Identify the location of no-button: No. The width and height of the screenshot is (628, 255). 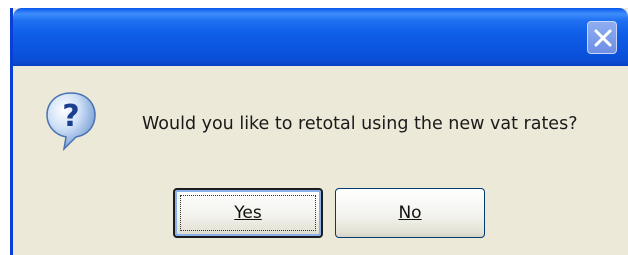
(410, 213).